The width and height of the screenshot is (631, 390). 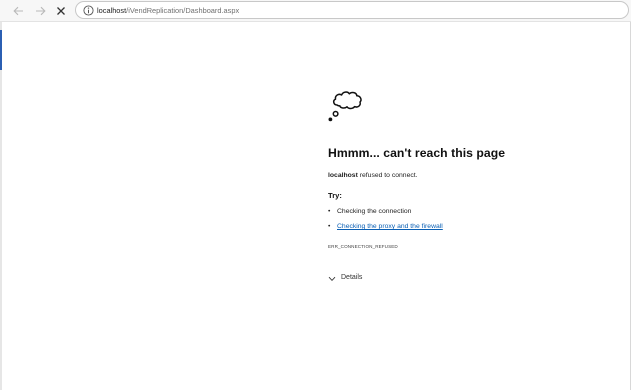 What do you see at coordinates (363, 246) in the screenshot?
I see `error-code: ERR_CONNECTION_REFUSED` at bounding box center [363, 246].